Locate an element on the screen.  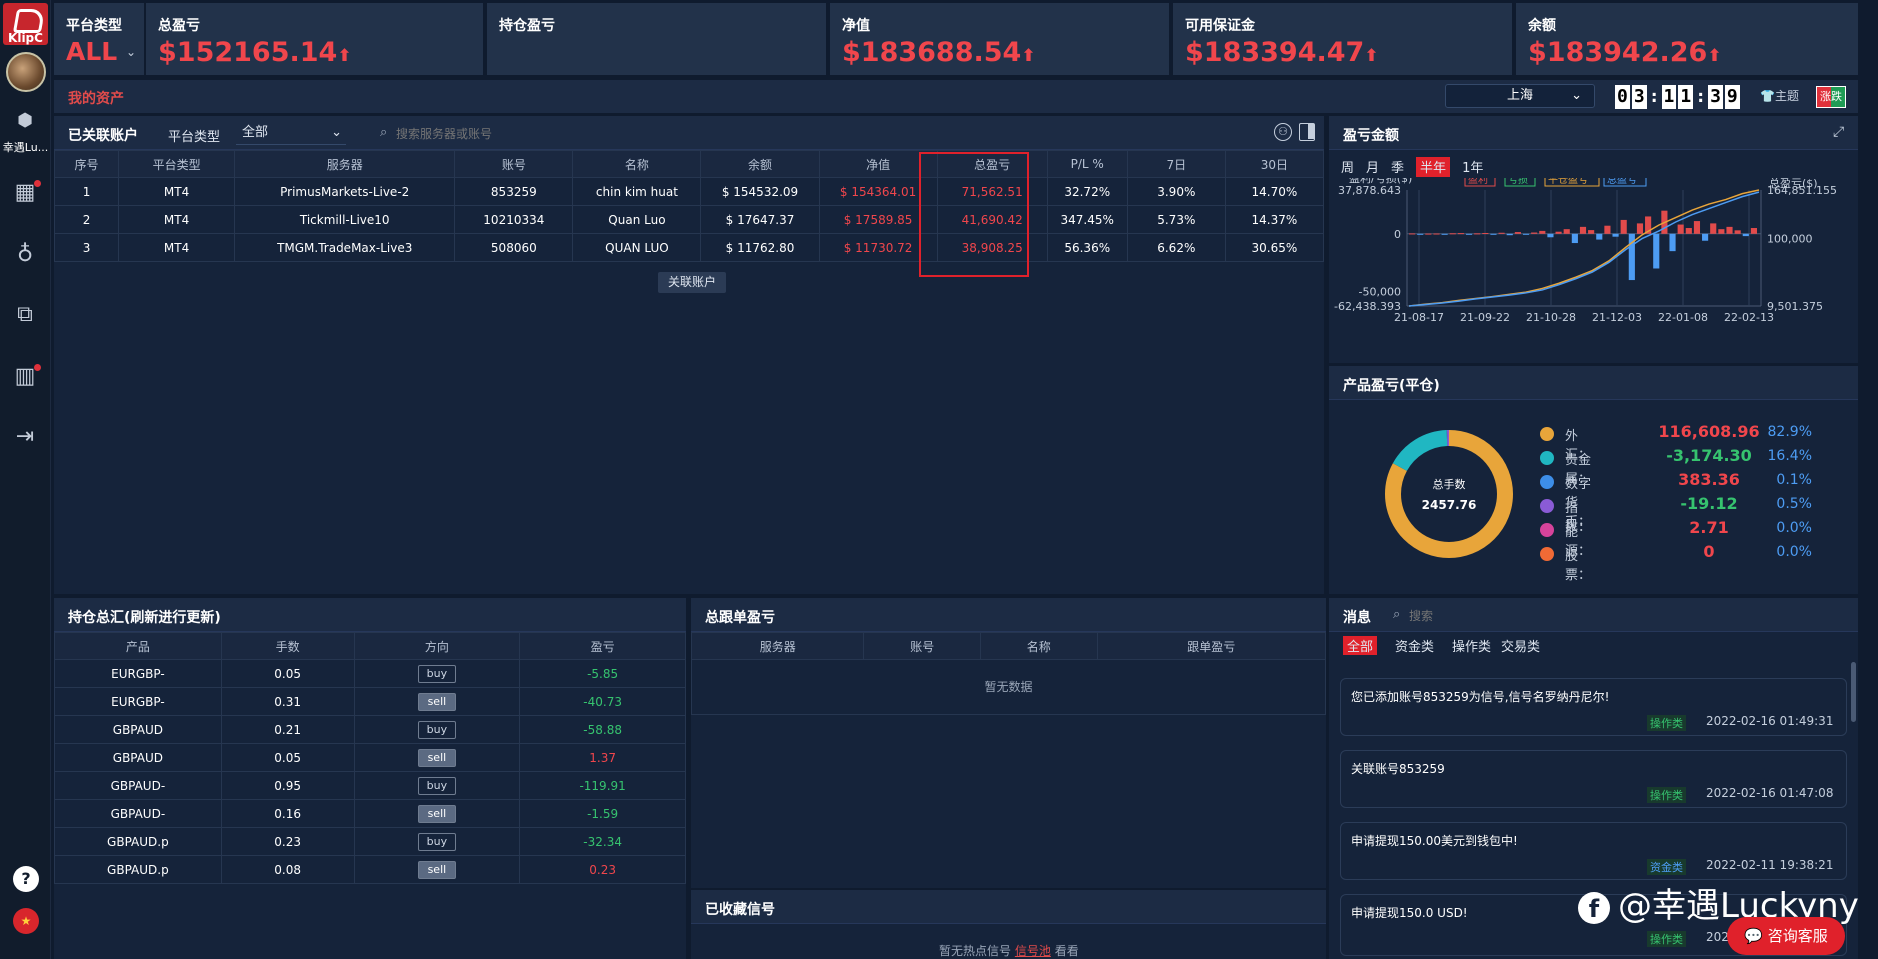
timezone-select: 上海 ⌄ is located at coordinates (1520, 96).